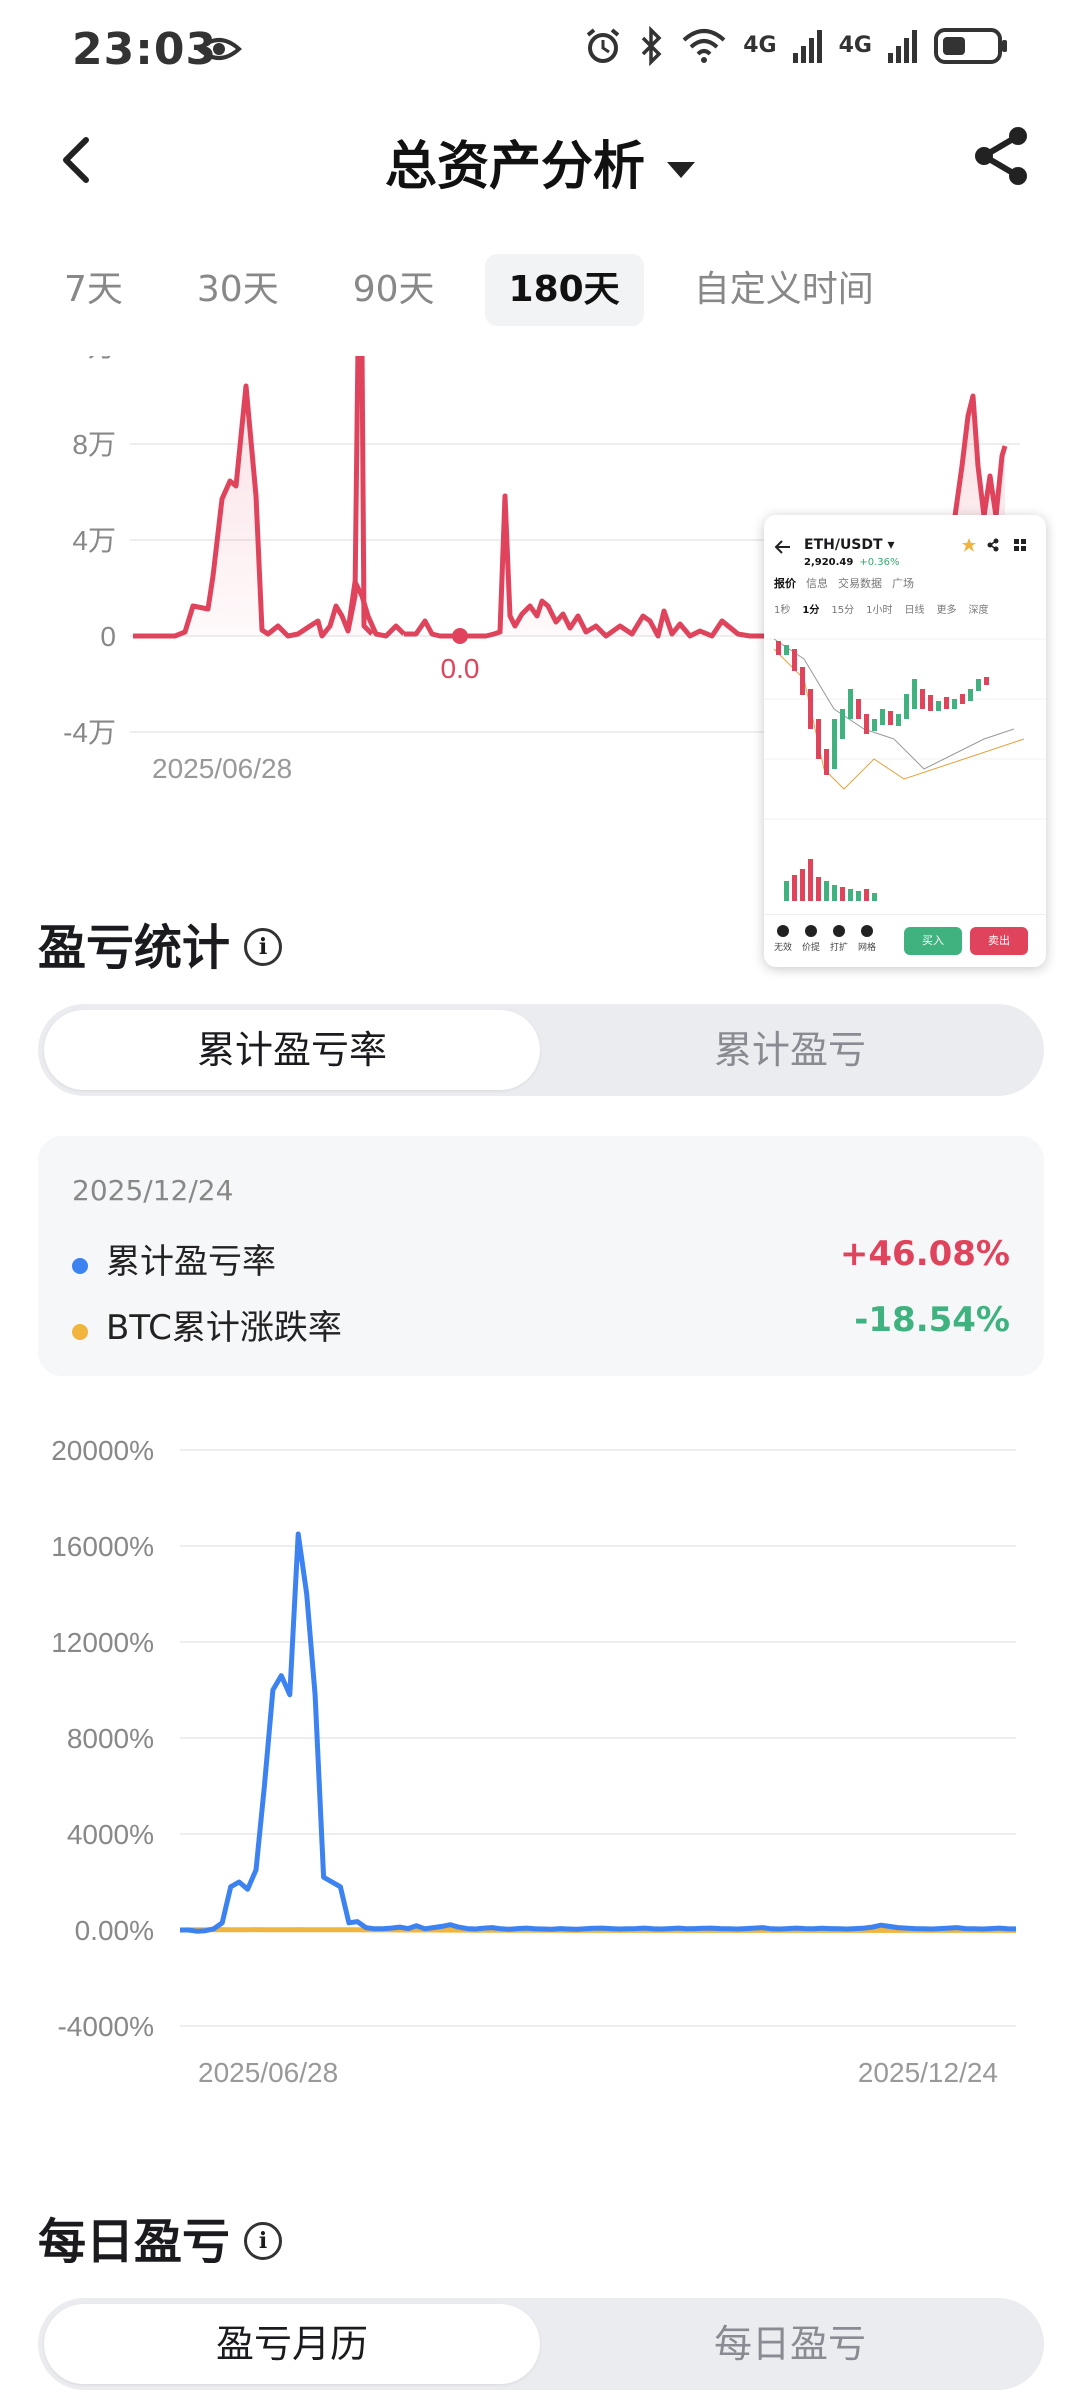  I want to click on tab-custom-range: 自定义时间, so click(784, 290).